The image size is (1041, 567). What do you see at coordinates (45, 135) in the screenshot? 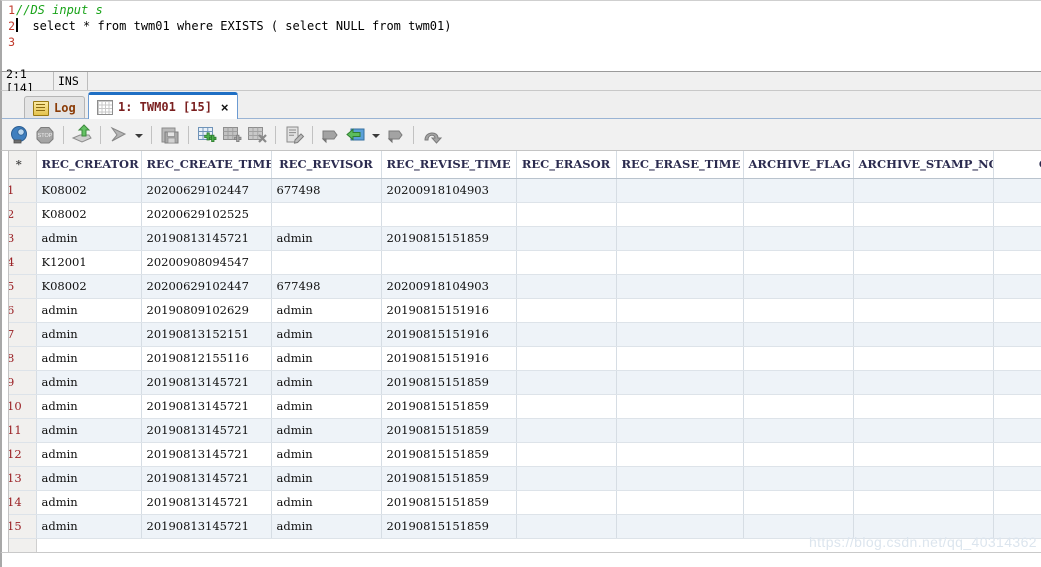
I see `stop-icon: STOP` at bounding box center [45, 135].